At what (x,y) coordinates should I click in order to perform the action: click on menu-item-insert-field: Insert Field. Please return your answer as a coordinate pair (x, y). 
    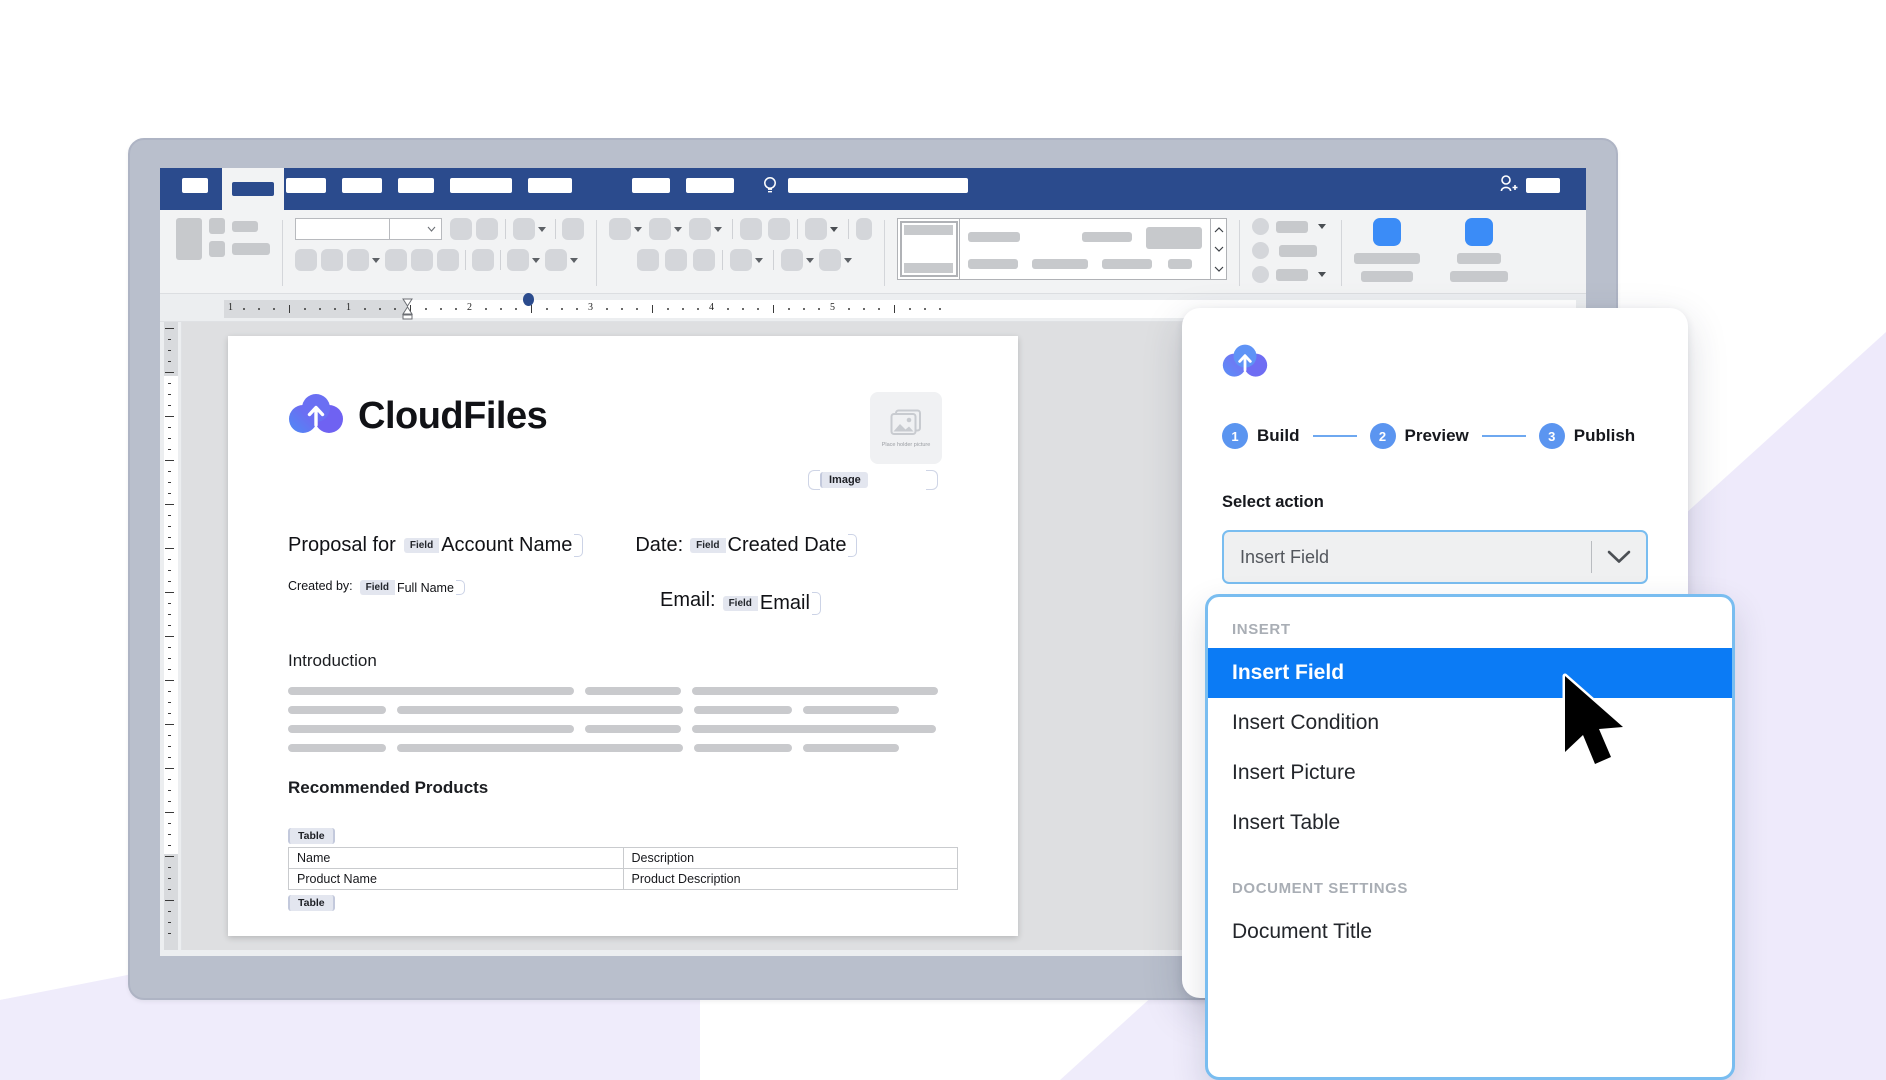
    Looking at the image, I should click on (1470, 673).